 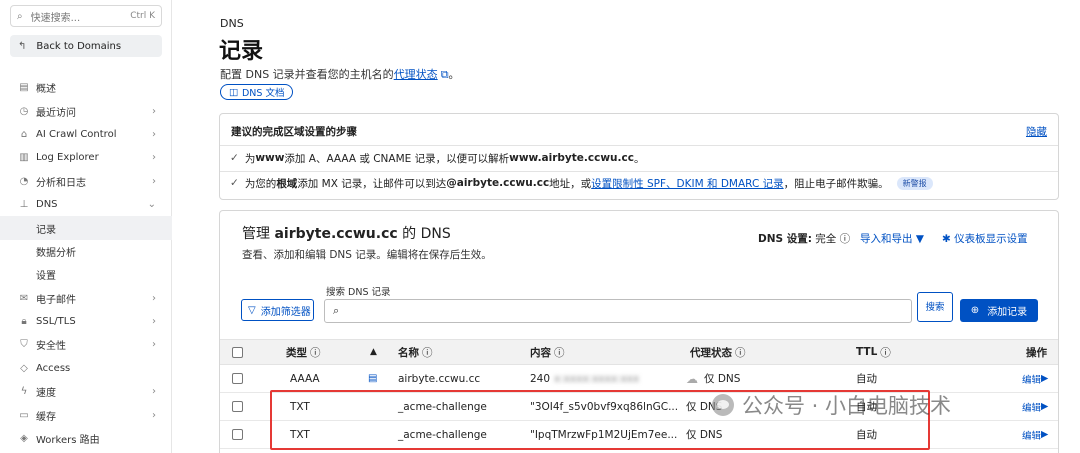 What do you see at coordinates (24, 205) in the screenshot?
I see `network-icon: ⊥` at bounding box center [24, 205].